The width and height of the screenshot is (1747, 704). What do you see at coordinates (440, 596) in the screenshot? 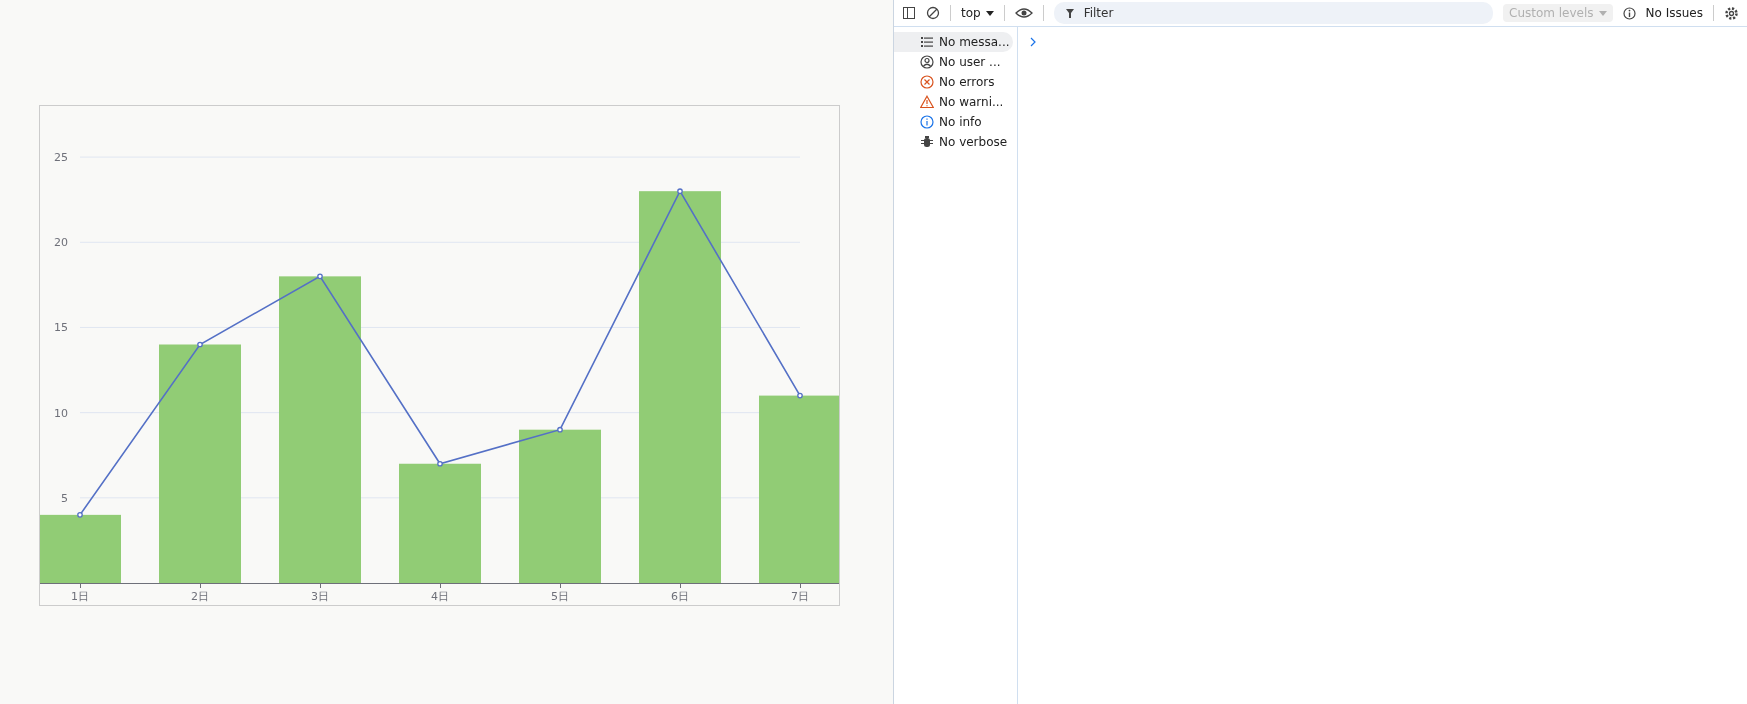
I see `x-tick-label: 4日` at bounding box center [440, 596].